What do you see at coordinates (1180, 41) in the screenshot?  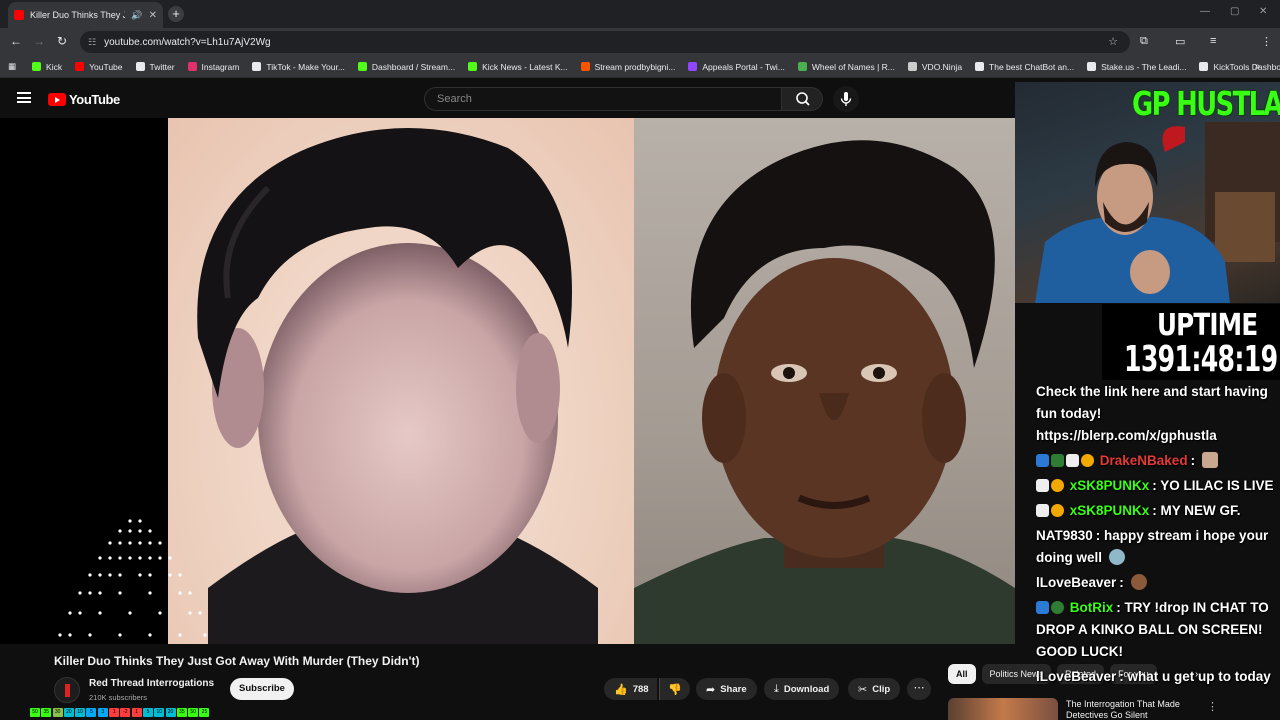 I see `media-icon: ▭` at bounding box center [1180, 41].